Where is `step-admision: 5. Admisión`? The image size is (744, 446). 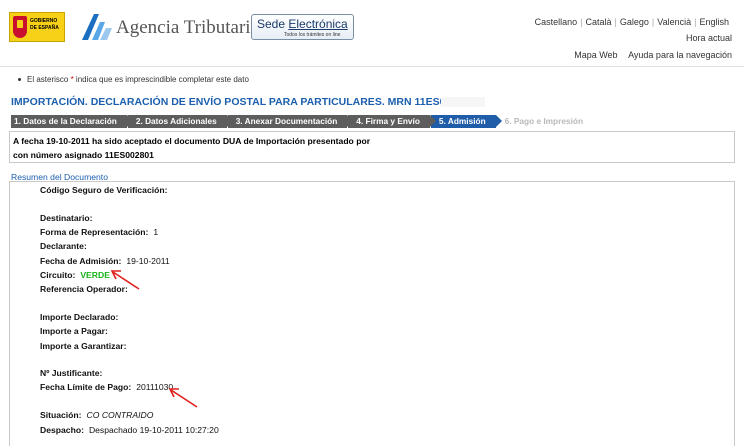
step-admision: 5. Admisión is located at coordinates (466, 121).